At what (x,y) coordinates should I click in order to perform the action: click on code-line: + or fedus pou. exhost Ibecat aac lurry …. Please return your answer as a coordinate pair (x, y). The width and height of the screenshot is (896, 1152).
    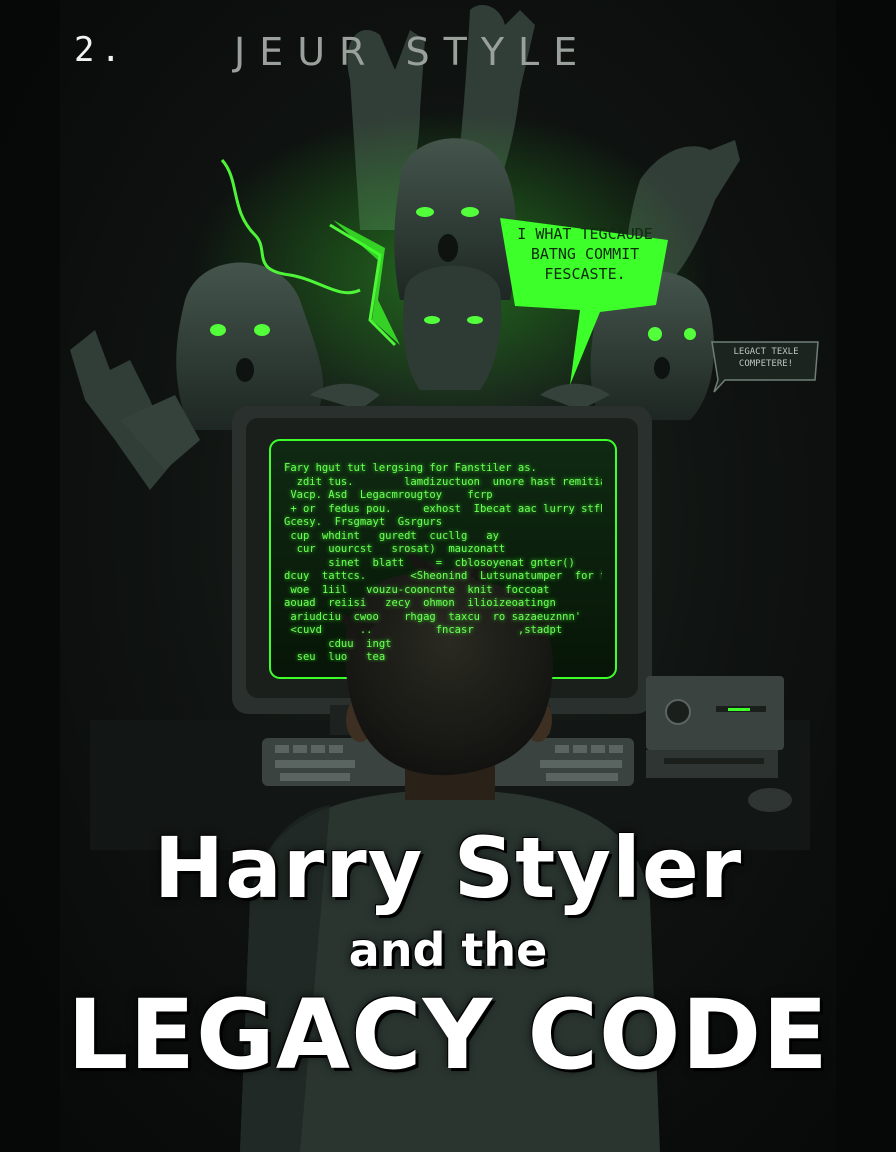
    Looking at the image, I should click on (443, 508).